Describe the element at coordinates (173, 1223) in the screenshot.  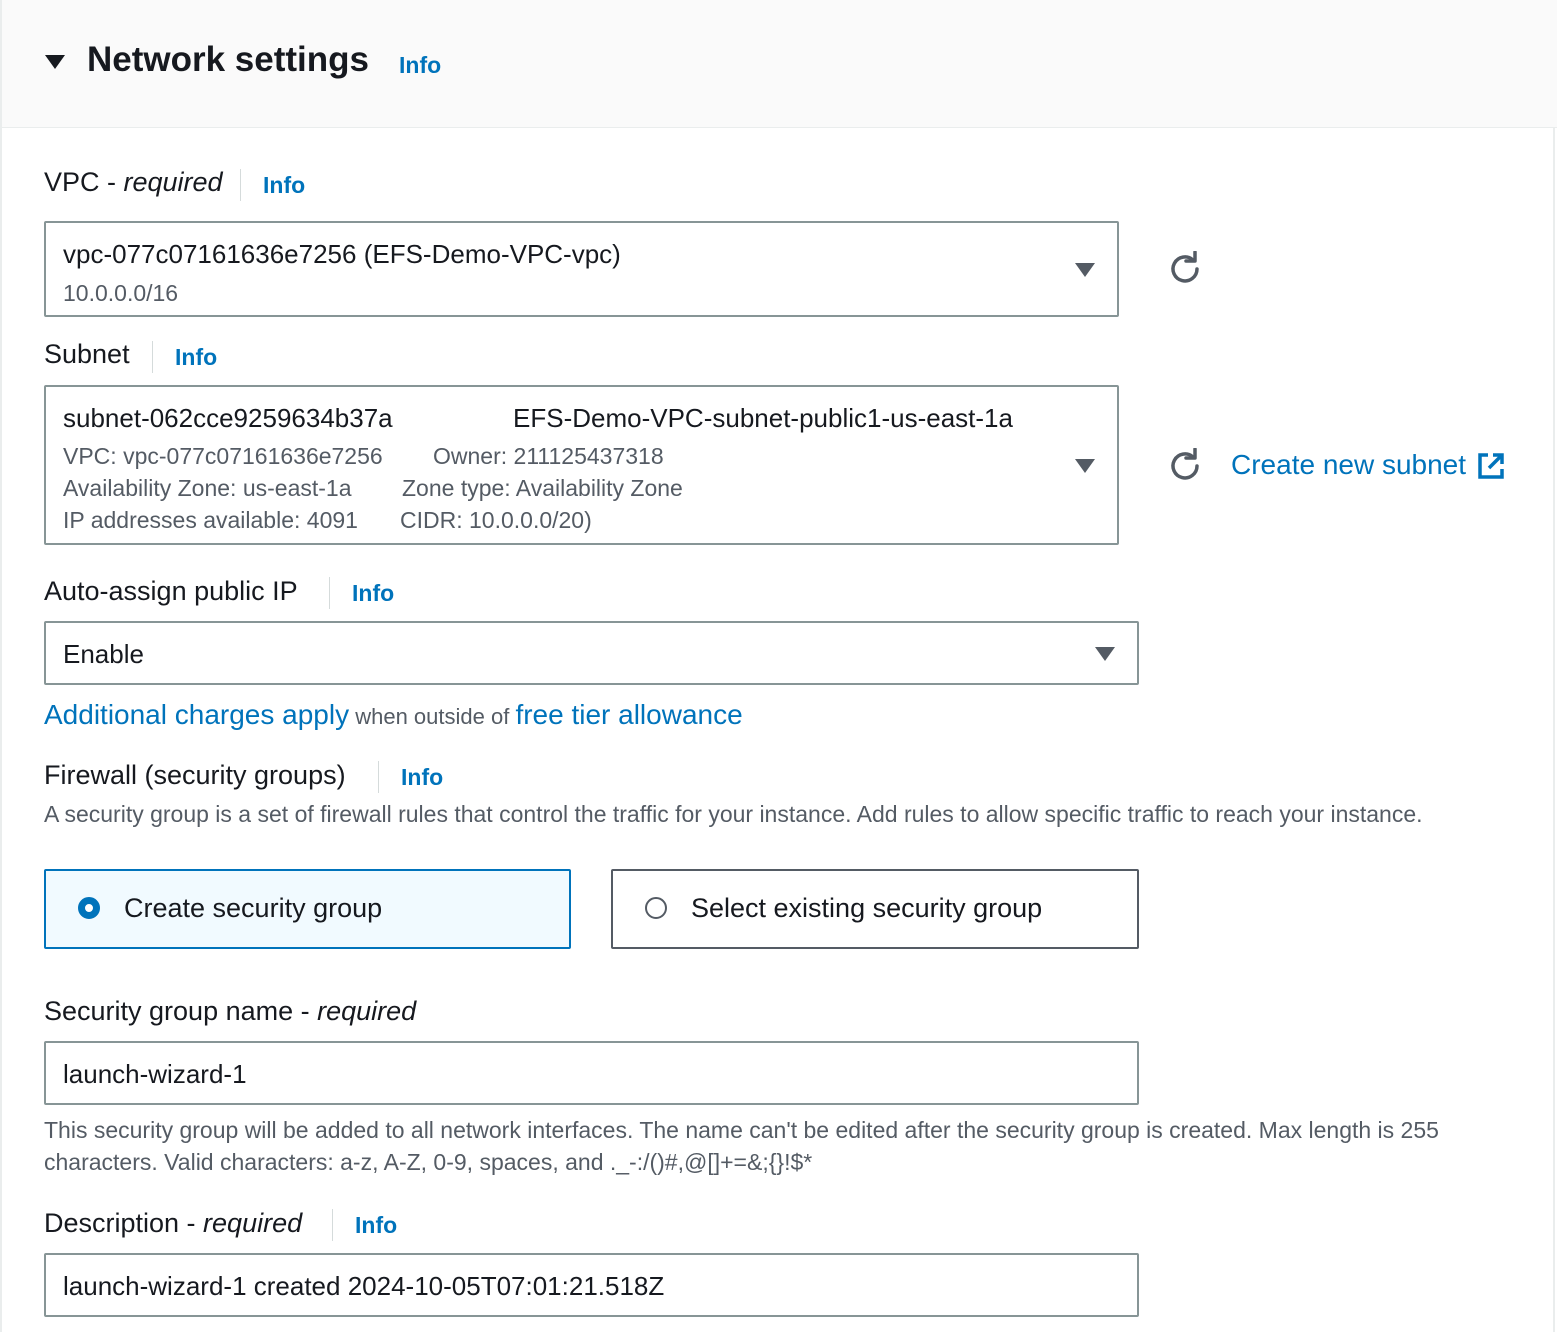
I see `sg-description-label: Description - required` at that location.